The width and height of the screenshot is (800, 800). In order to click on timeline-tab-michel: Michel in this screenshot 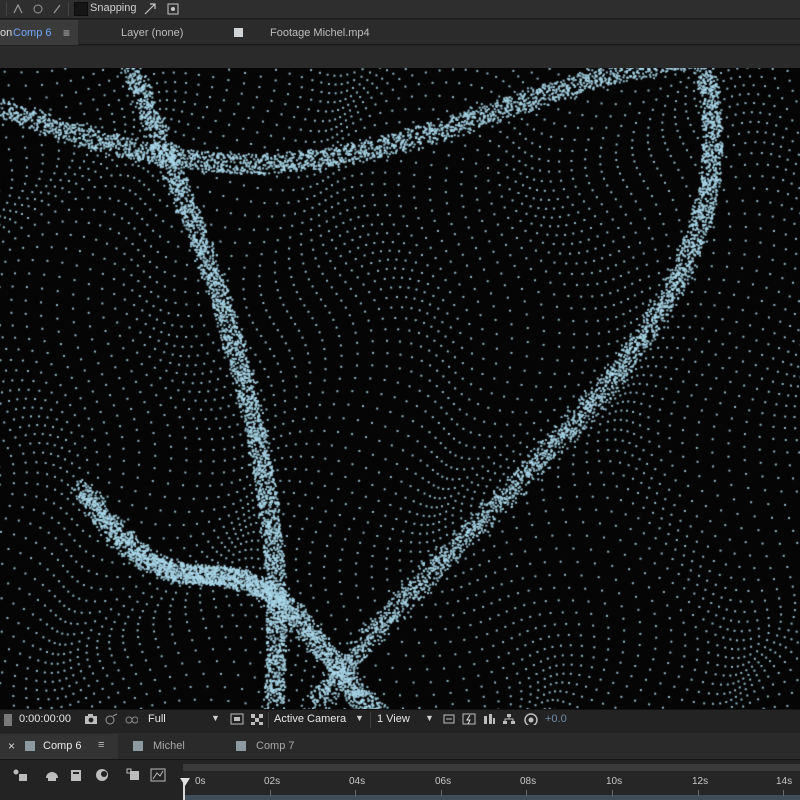, I will do `click(169, 746)`.